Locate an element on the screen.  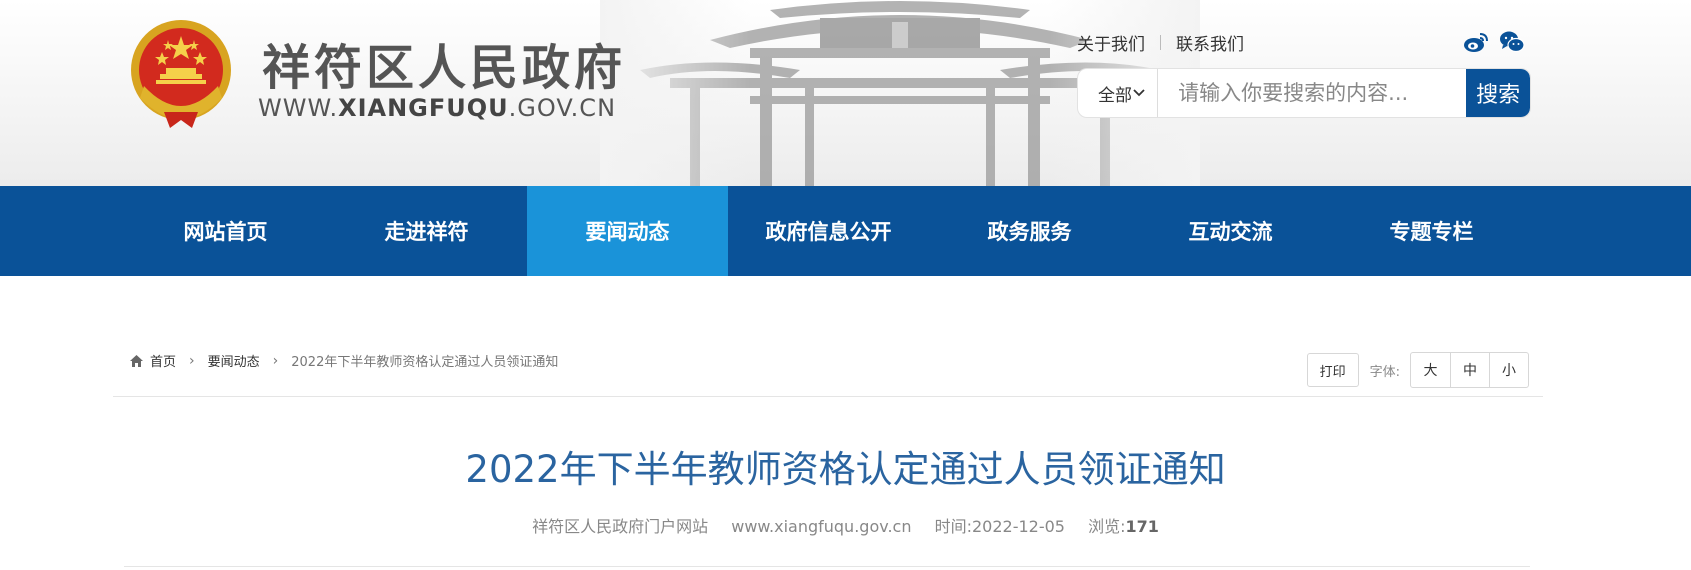
article-source: 祥符区人民政府门户网站 is located at coordinates (620, 526).